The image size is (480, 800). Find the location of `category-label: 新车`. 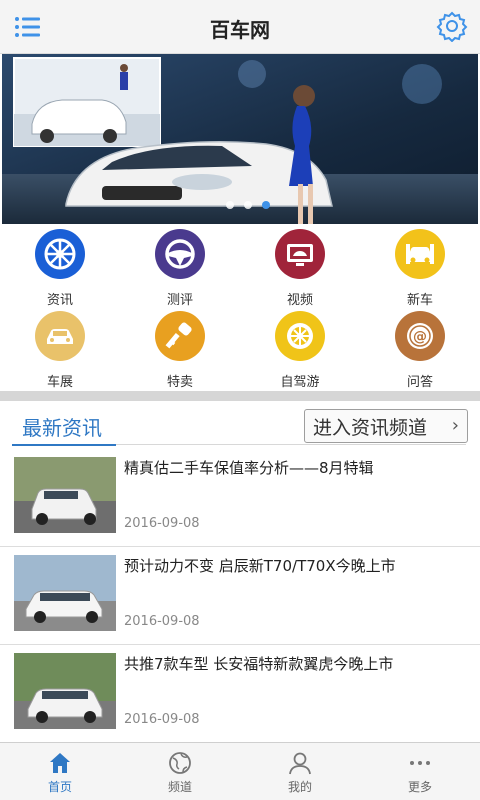

category-label: 新车 is located at coordinates (419, 300).